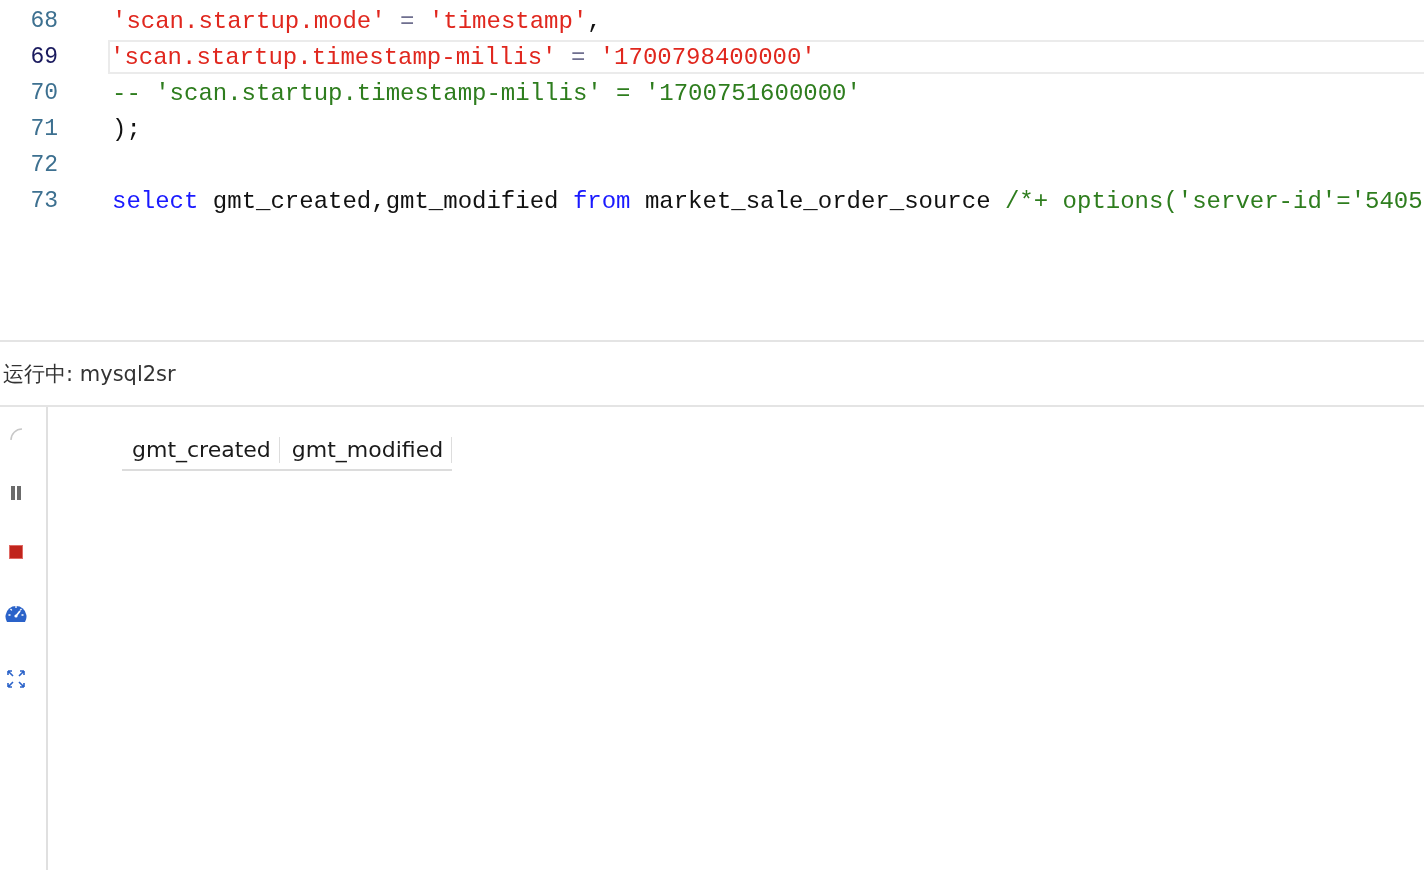  Describe the element at coordinates (43, 165) in the screenshot. I see `line-number: 72` at that location.